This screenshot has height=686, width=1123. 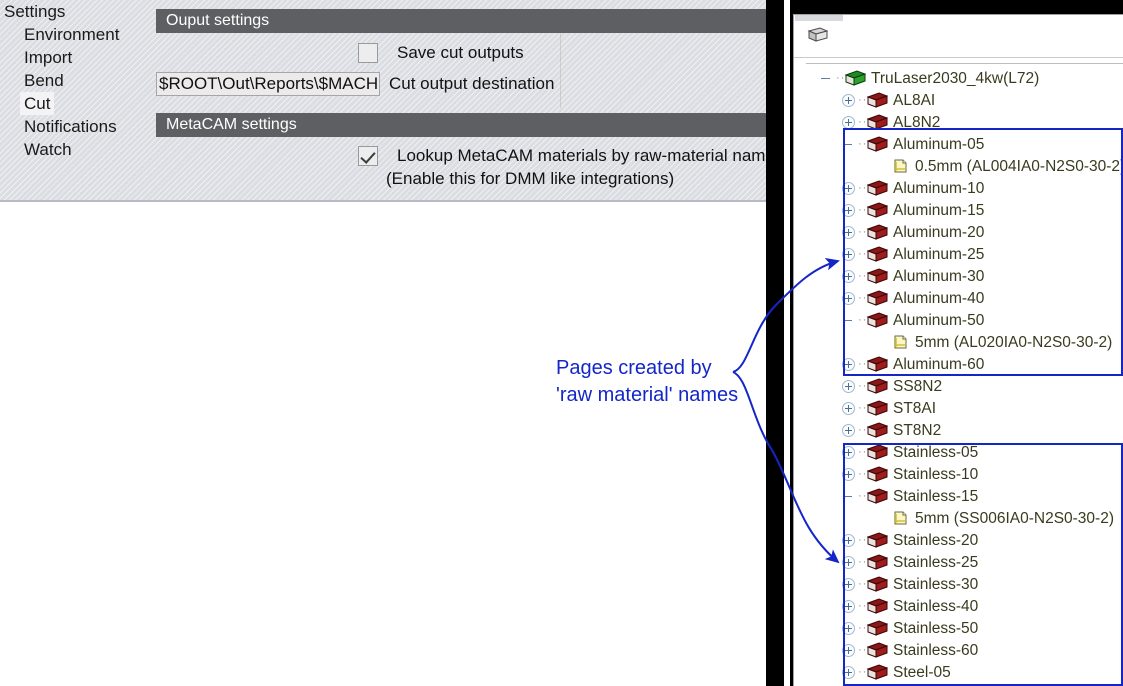 What do you see at coordinates (936, 474) in the screenshot?
I see `tree-row-label: Stainless-10` at bounding box center [936, 474].